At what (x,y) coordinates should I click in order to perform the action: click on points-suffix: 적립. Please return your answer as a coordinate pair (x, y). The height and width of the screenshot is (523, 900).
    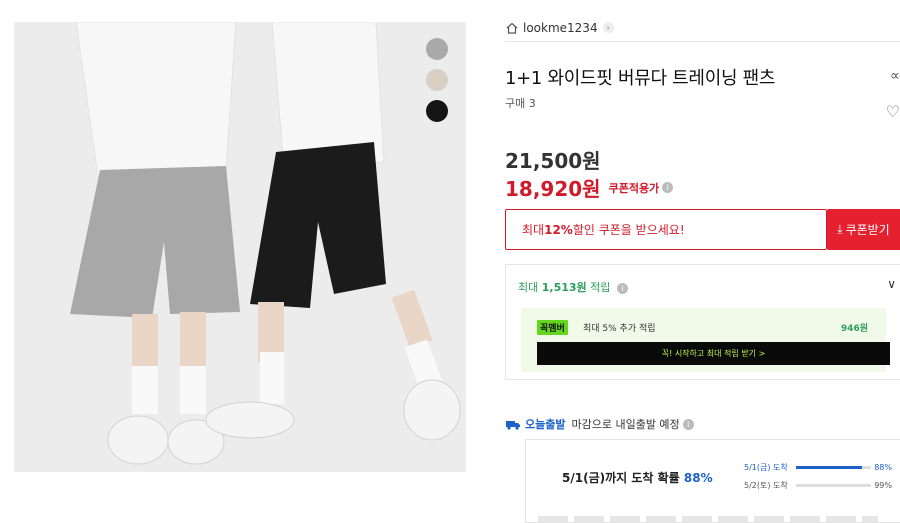
    Looking at the image, I should click on (598, 287).